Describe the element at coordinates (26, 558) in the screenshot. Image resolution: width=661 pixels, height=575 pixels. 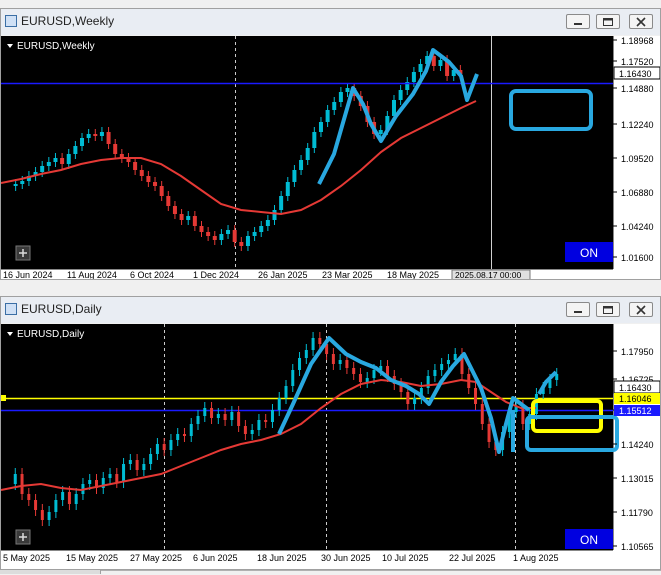
I see `daily-date-label: 5 May 2025` at that location.